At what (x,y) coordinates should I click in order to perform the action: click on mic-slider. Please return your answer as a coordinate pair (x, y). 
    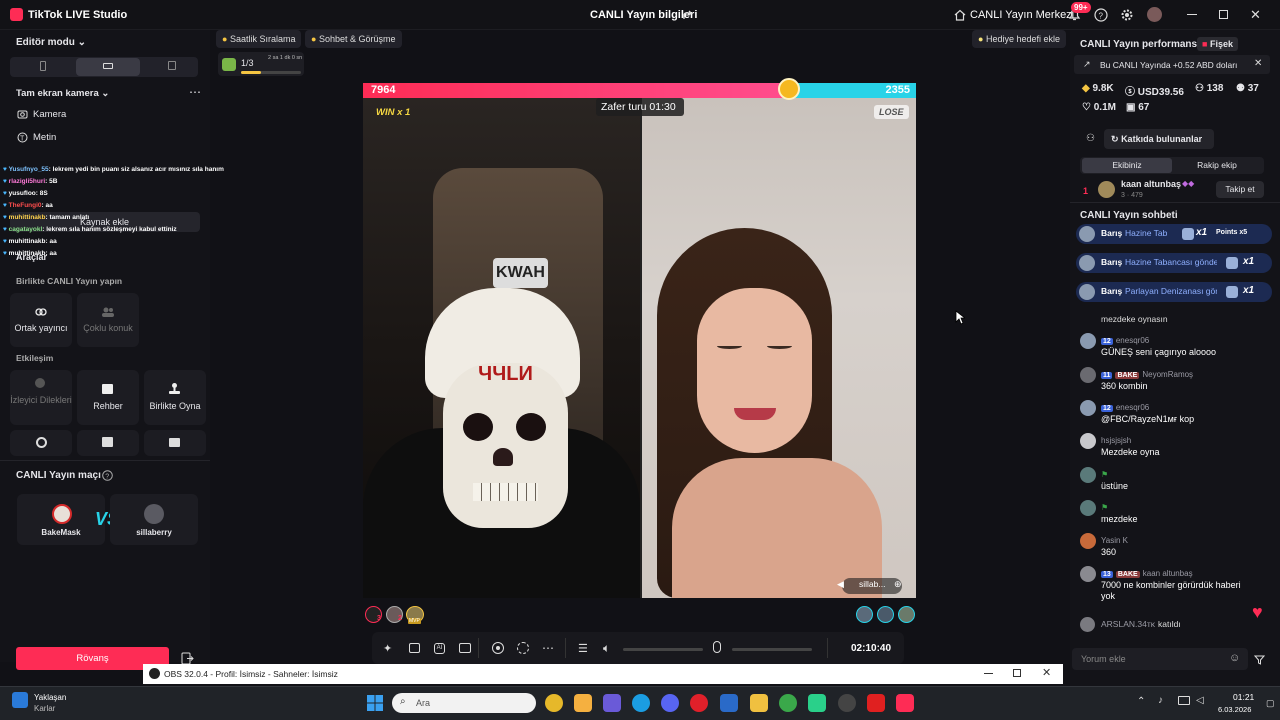
    Looking at the image, I should click on (772, 649).